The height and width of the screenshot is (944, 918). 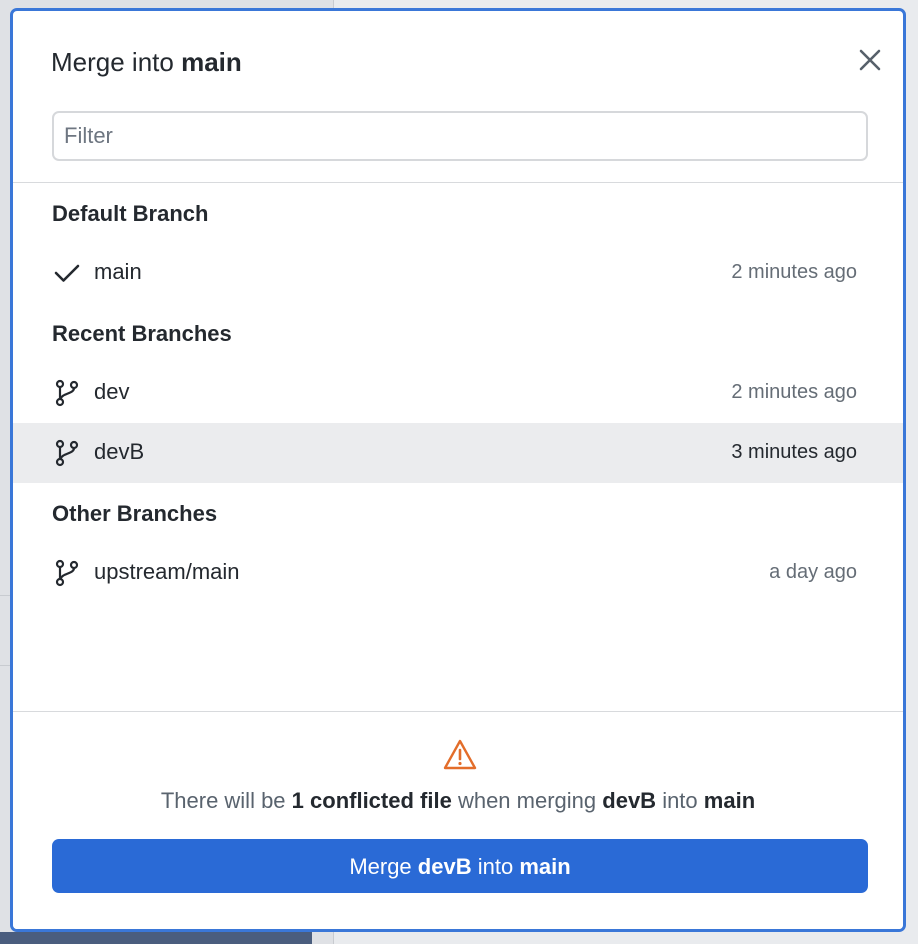 I want to click on conflict-count: 1 conflicted file, so click(x=371, y=800).